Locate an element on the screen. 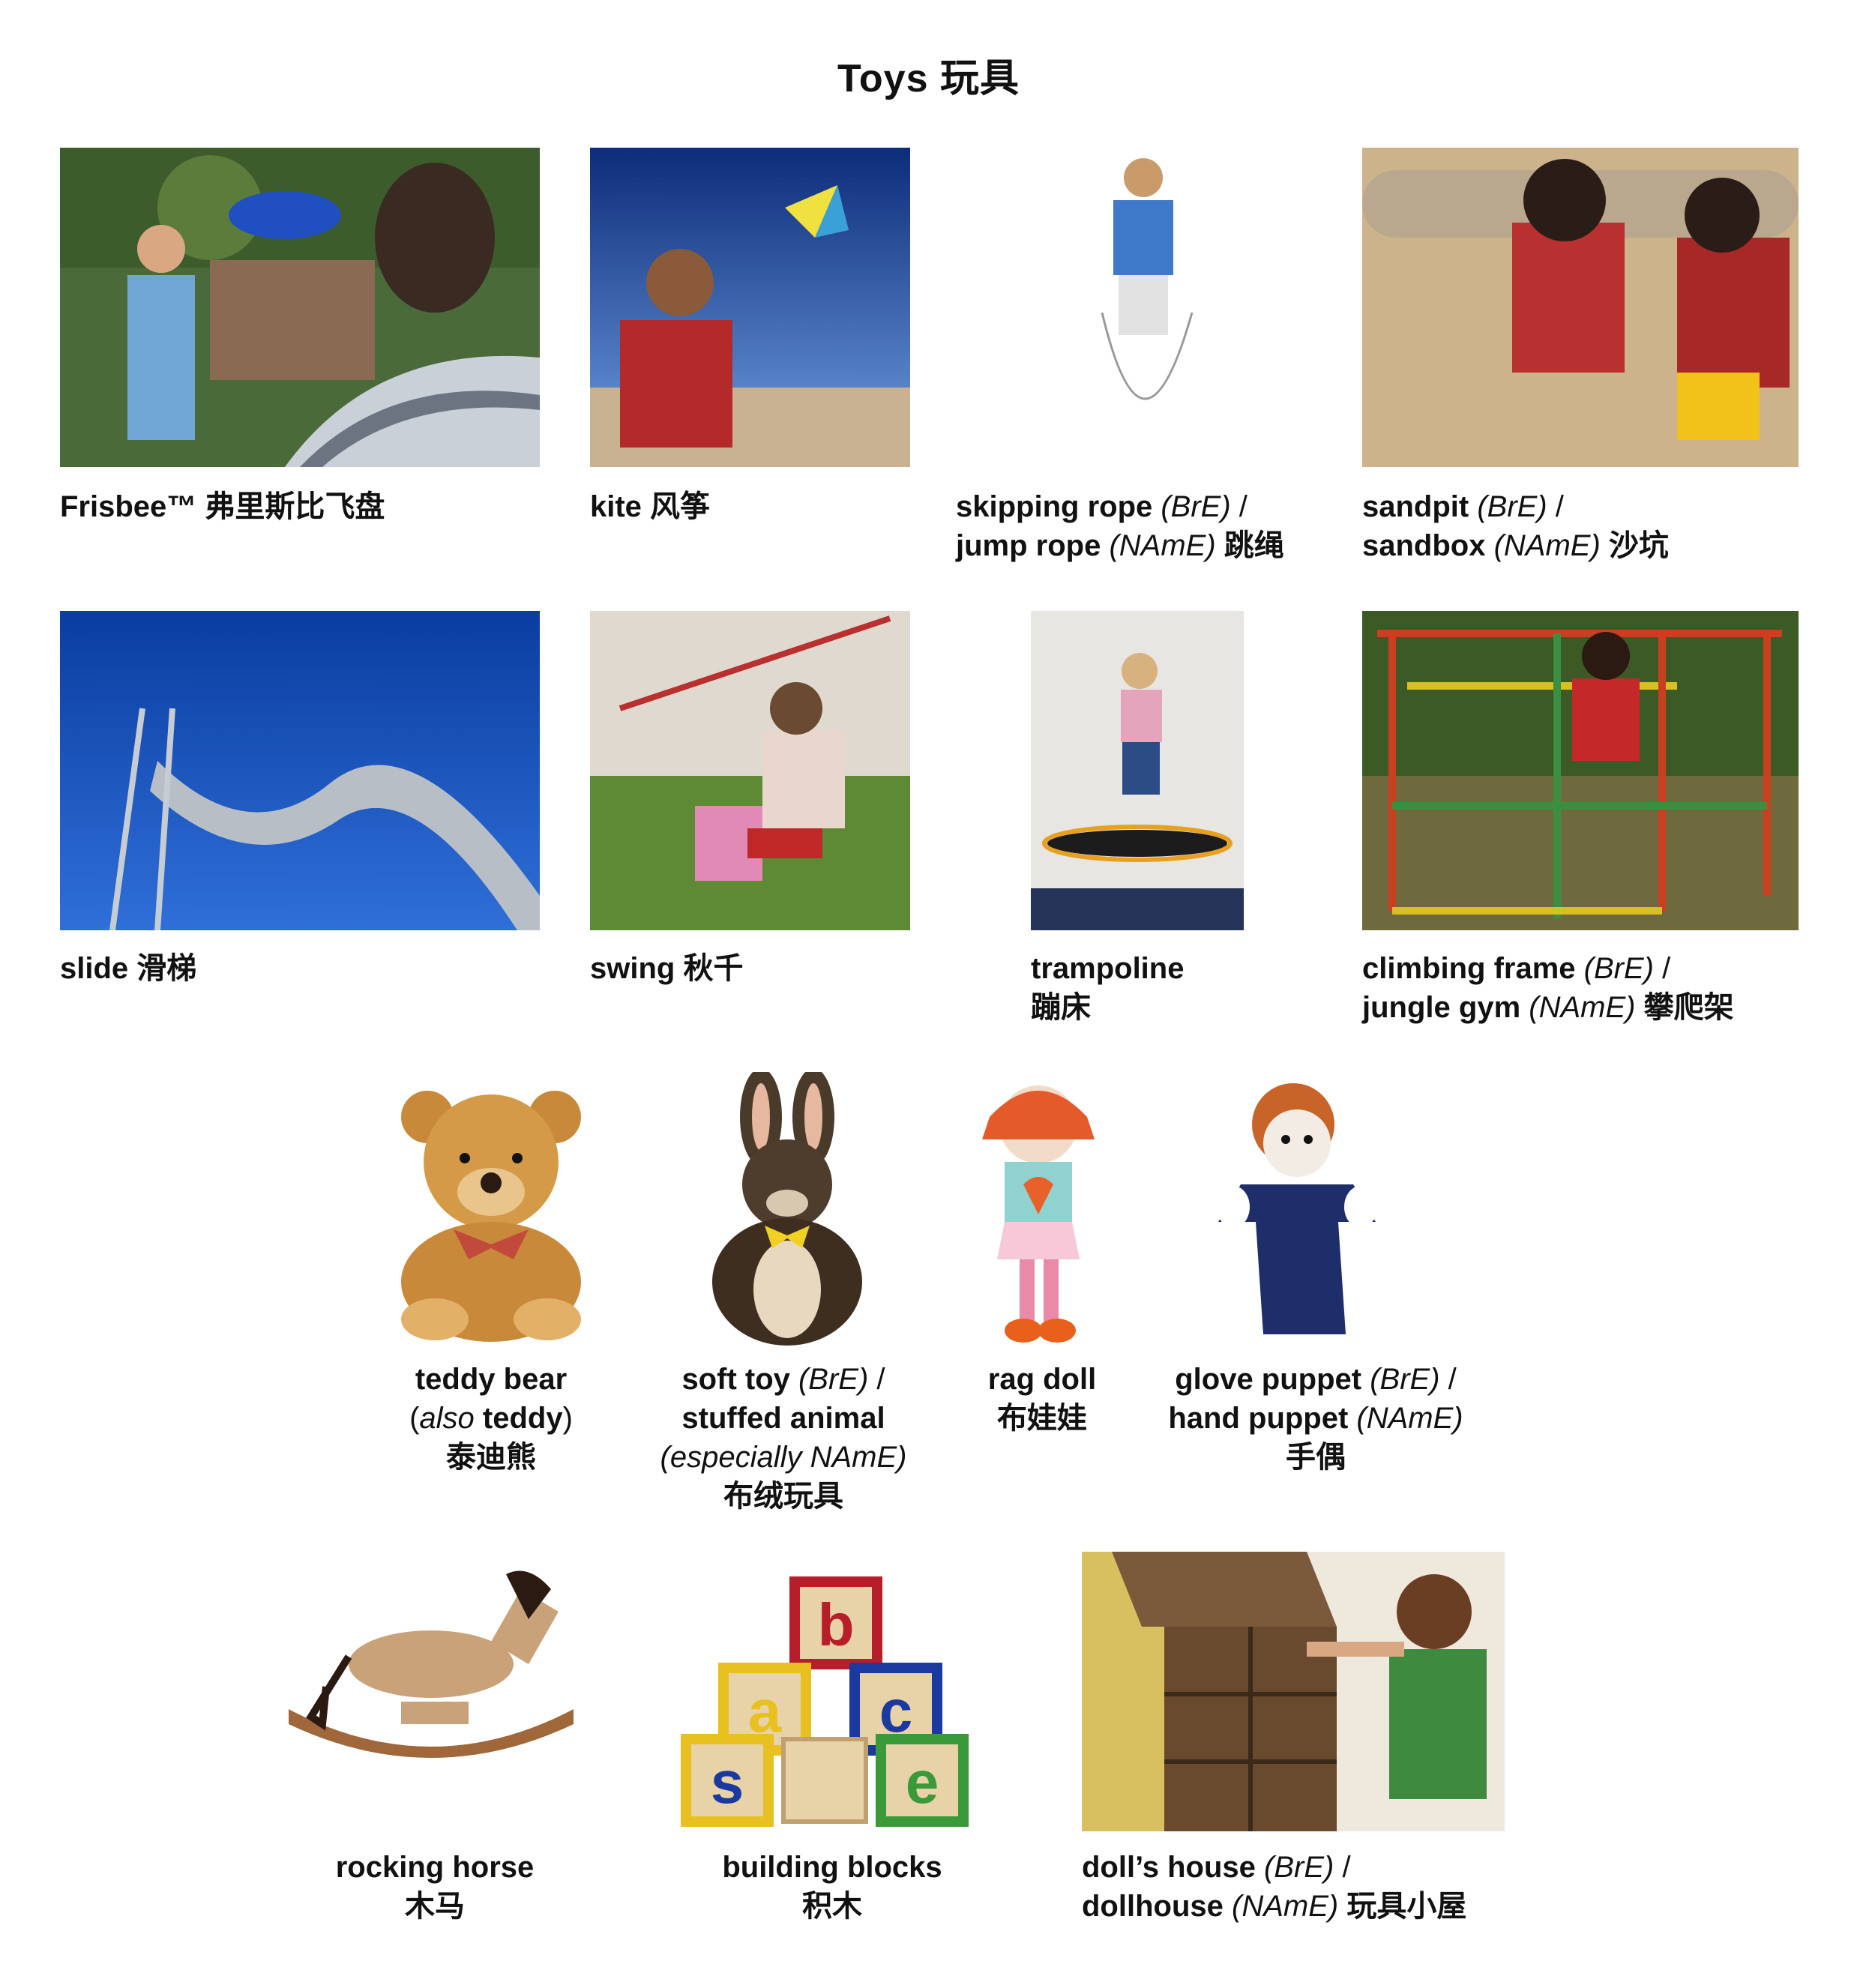 The image size is (1857, 1988). caption-line: dollhouse (NAmE) 玩具小屋 is located at coordinates (1274, 1906).